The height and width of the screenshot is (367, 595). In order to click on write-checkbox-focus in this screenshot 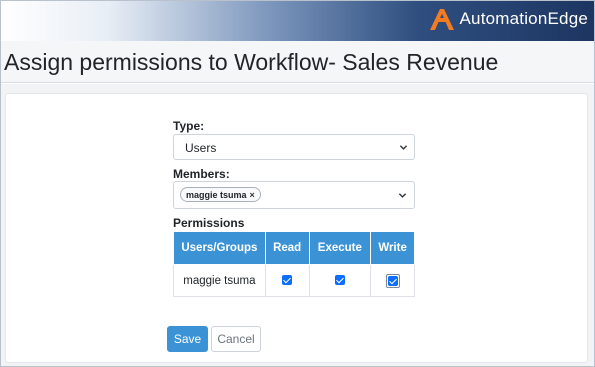, I will do `click(392, 280)`.